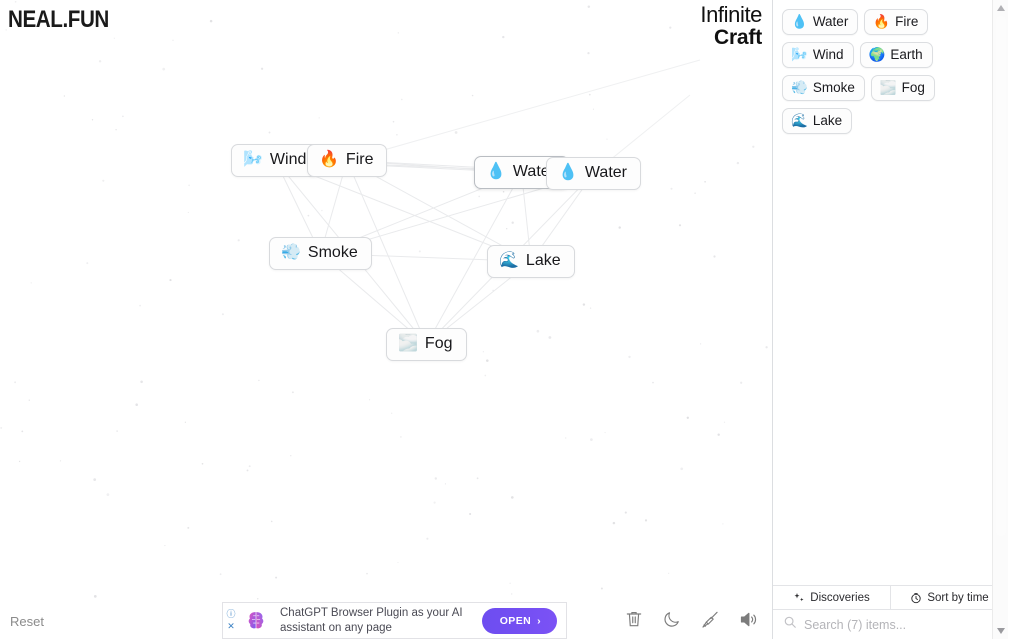  Describe the element at coordinates (27, 621) in the screenshot. I see `reset-button: Reset` at that location.